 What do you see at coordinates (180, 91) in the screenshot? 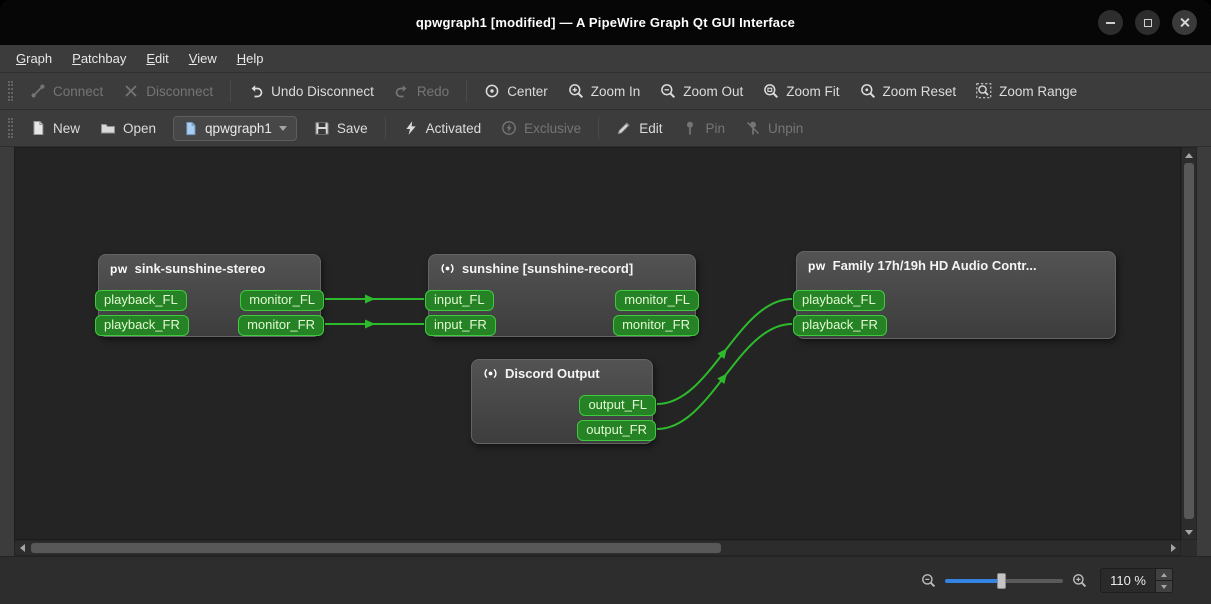
I see `disconnect-label: Disconnect` at bounding box center [180, 91].